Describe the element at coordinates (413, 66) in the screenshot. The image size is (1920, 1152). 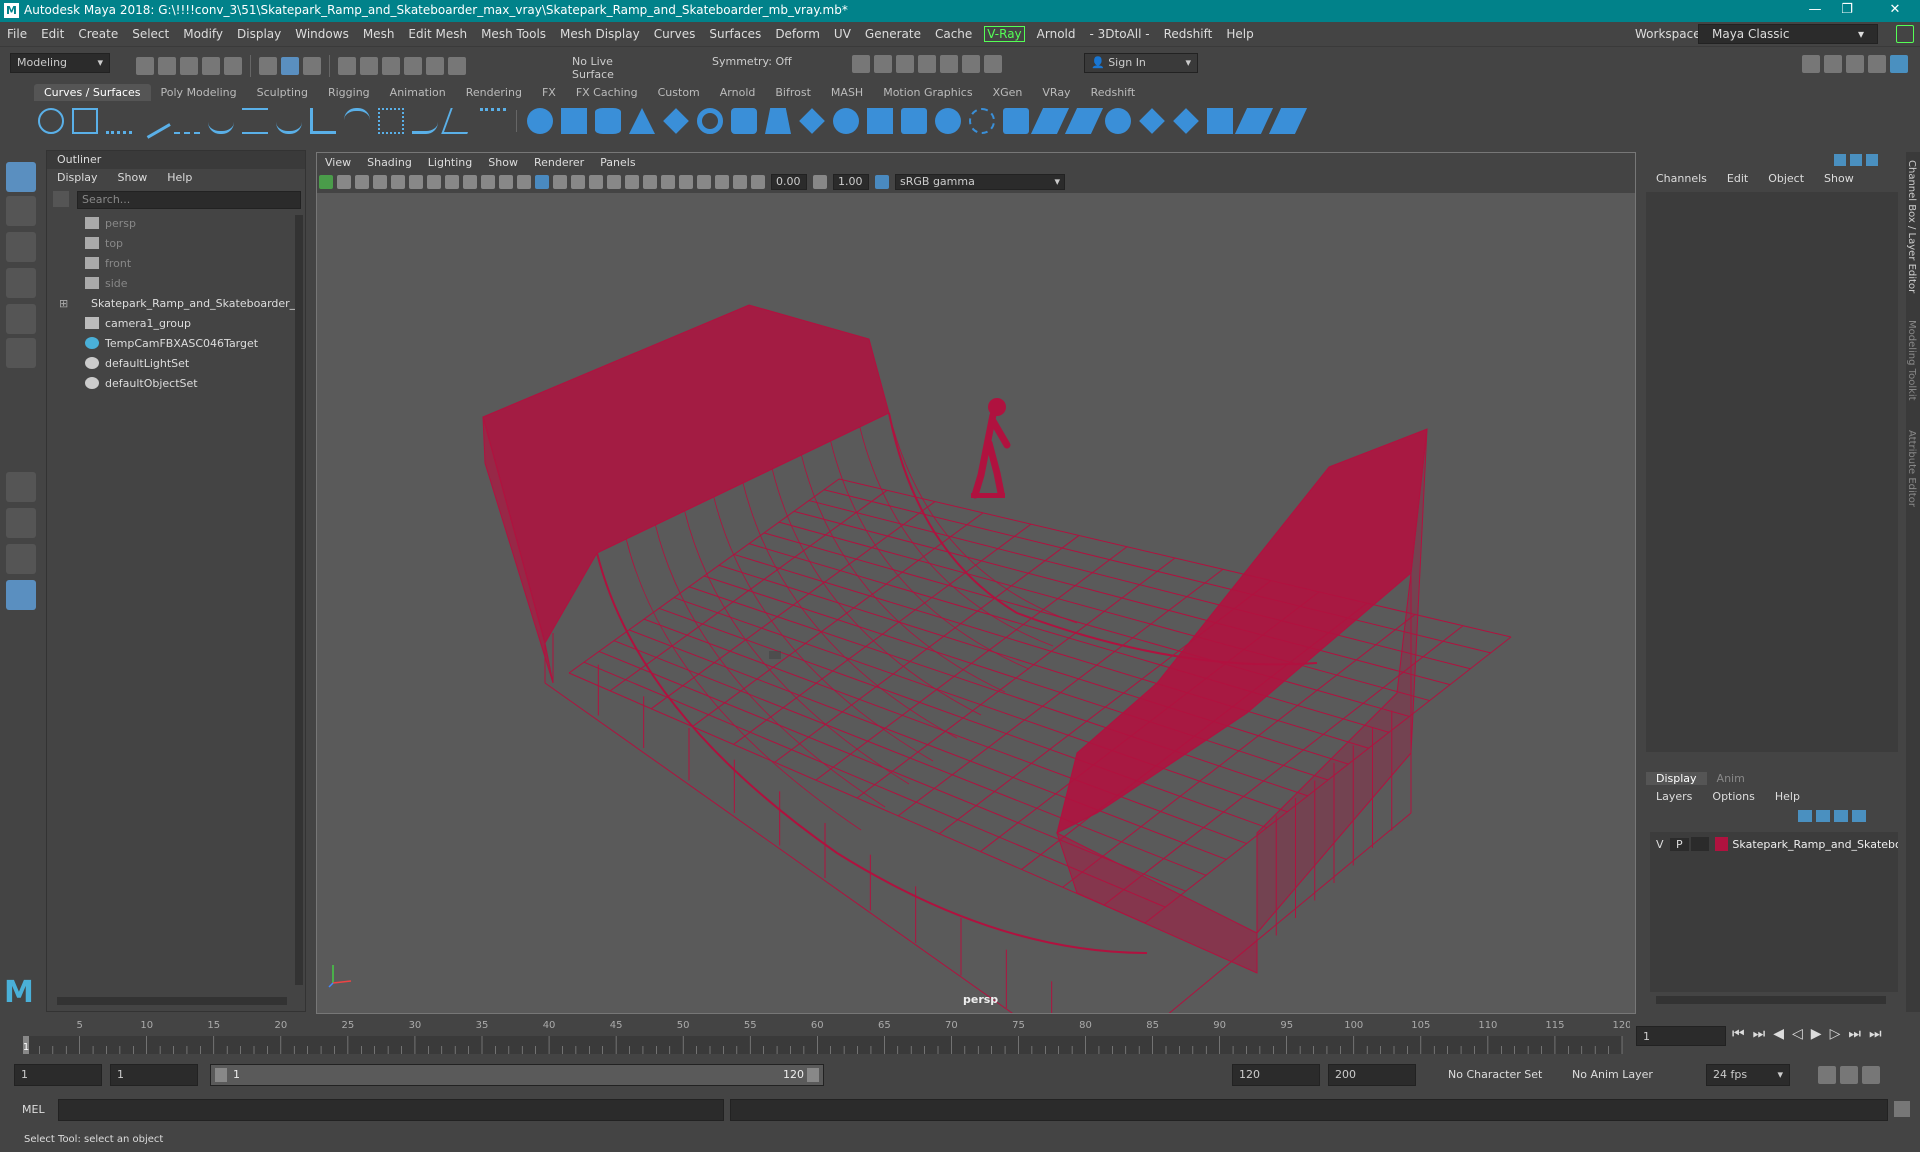
I see `snap-view-icon` at that location.